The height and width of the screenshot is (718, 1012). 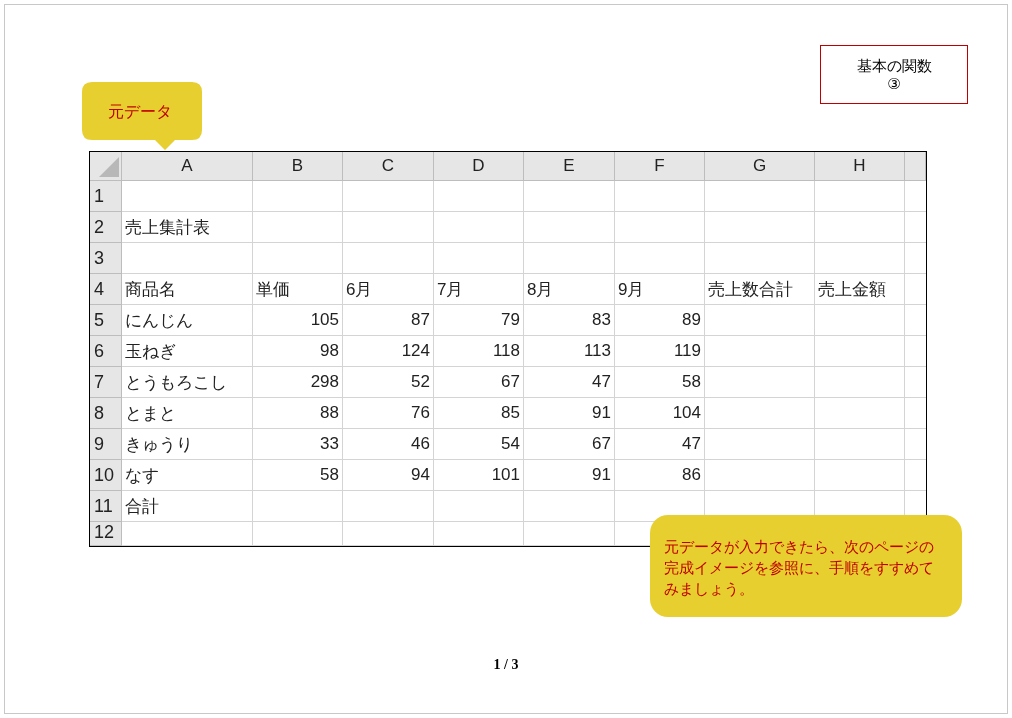 I want to click on table-cell: 商品名, so click(x=187, y=289).